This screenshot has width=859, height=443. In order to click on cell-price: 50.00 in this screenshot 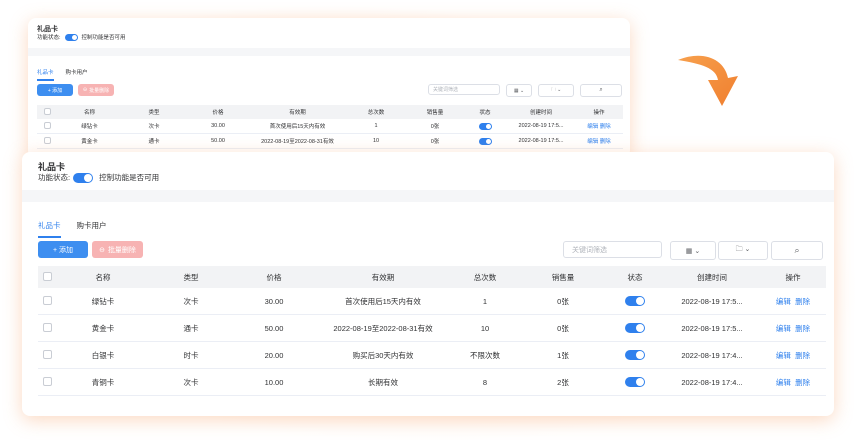, I will do `click(218, 141)`.